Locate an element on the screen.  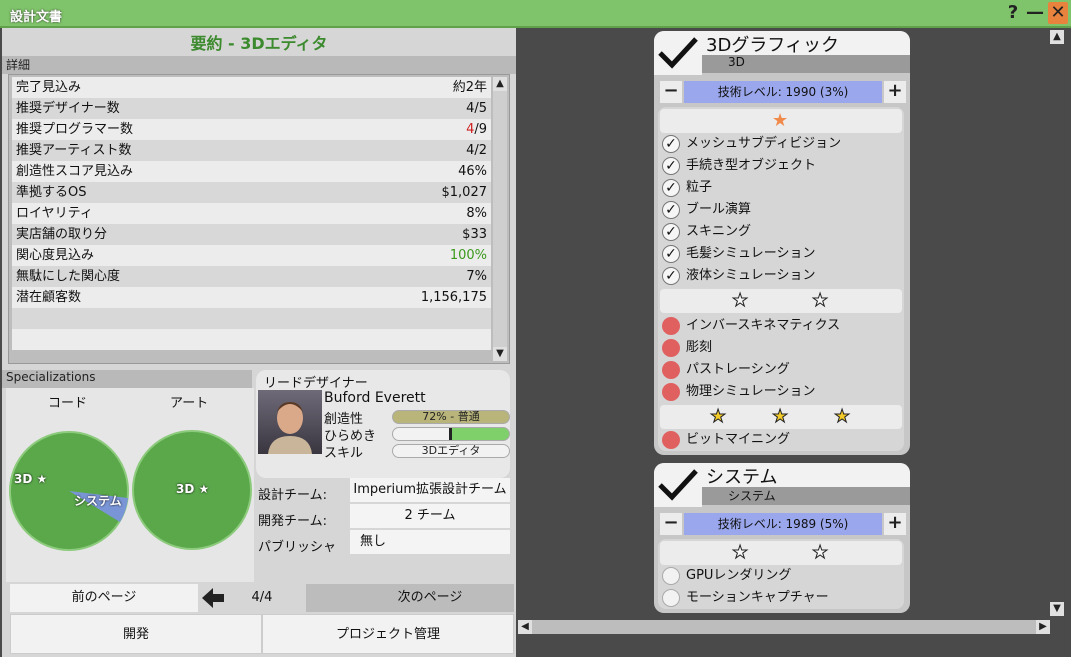
feature-list: ★ ★ GPUレンダリング モーションキャプチャー is located at coordinates (781, 574).